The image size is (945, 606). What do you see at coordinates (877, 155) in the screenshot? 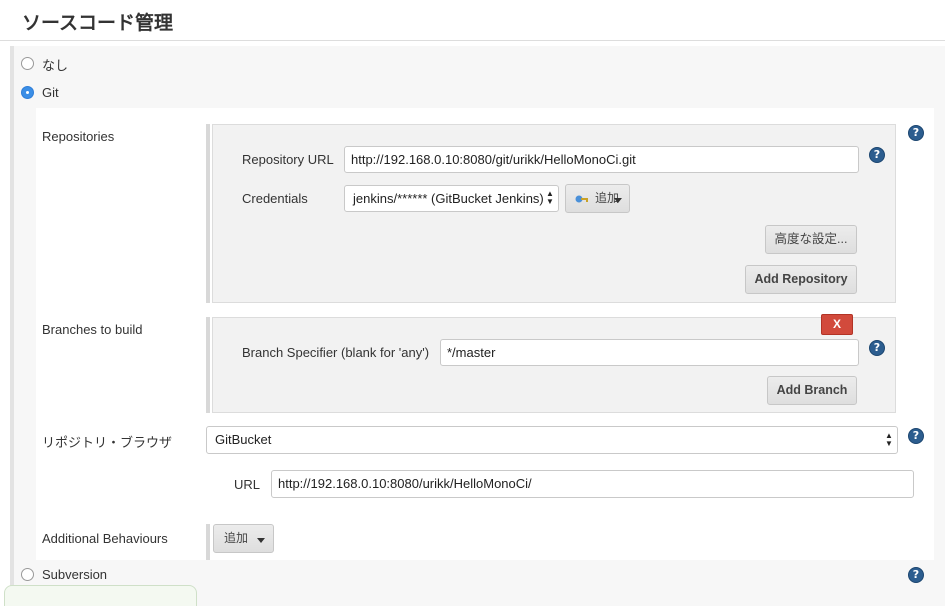
I see `repo-url-help-icon: ?` at bounding box center [877, 155].